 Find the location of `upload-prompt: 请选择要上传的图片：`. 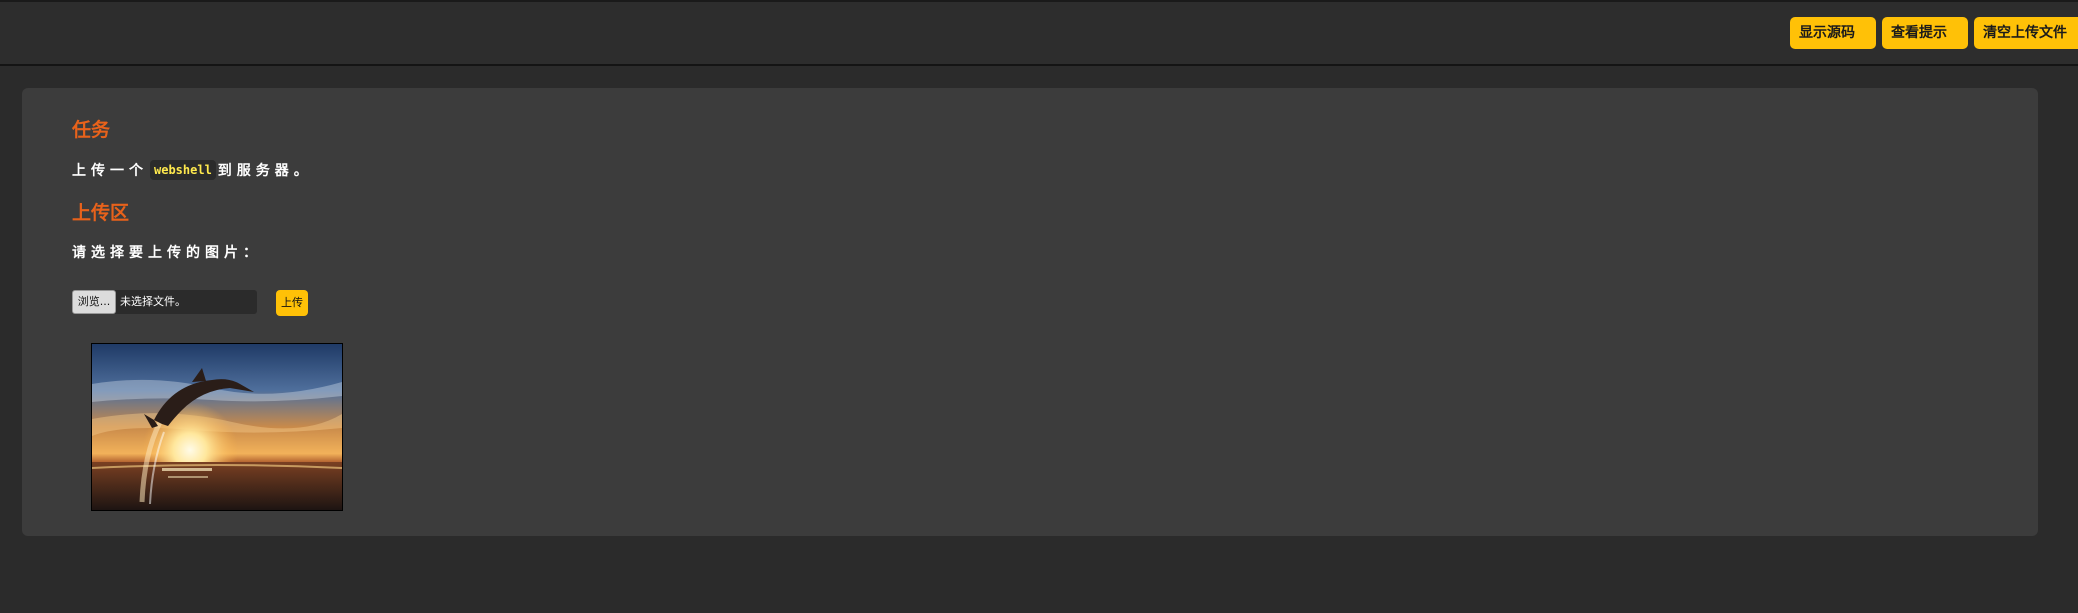

upload-prompt: 请选择要上传的图片： is located at coordinates (167, 253).